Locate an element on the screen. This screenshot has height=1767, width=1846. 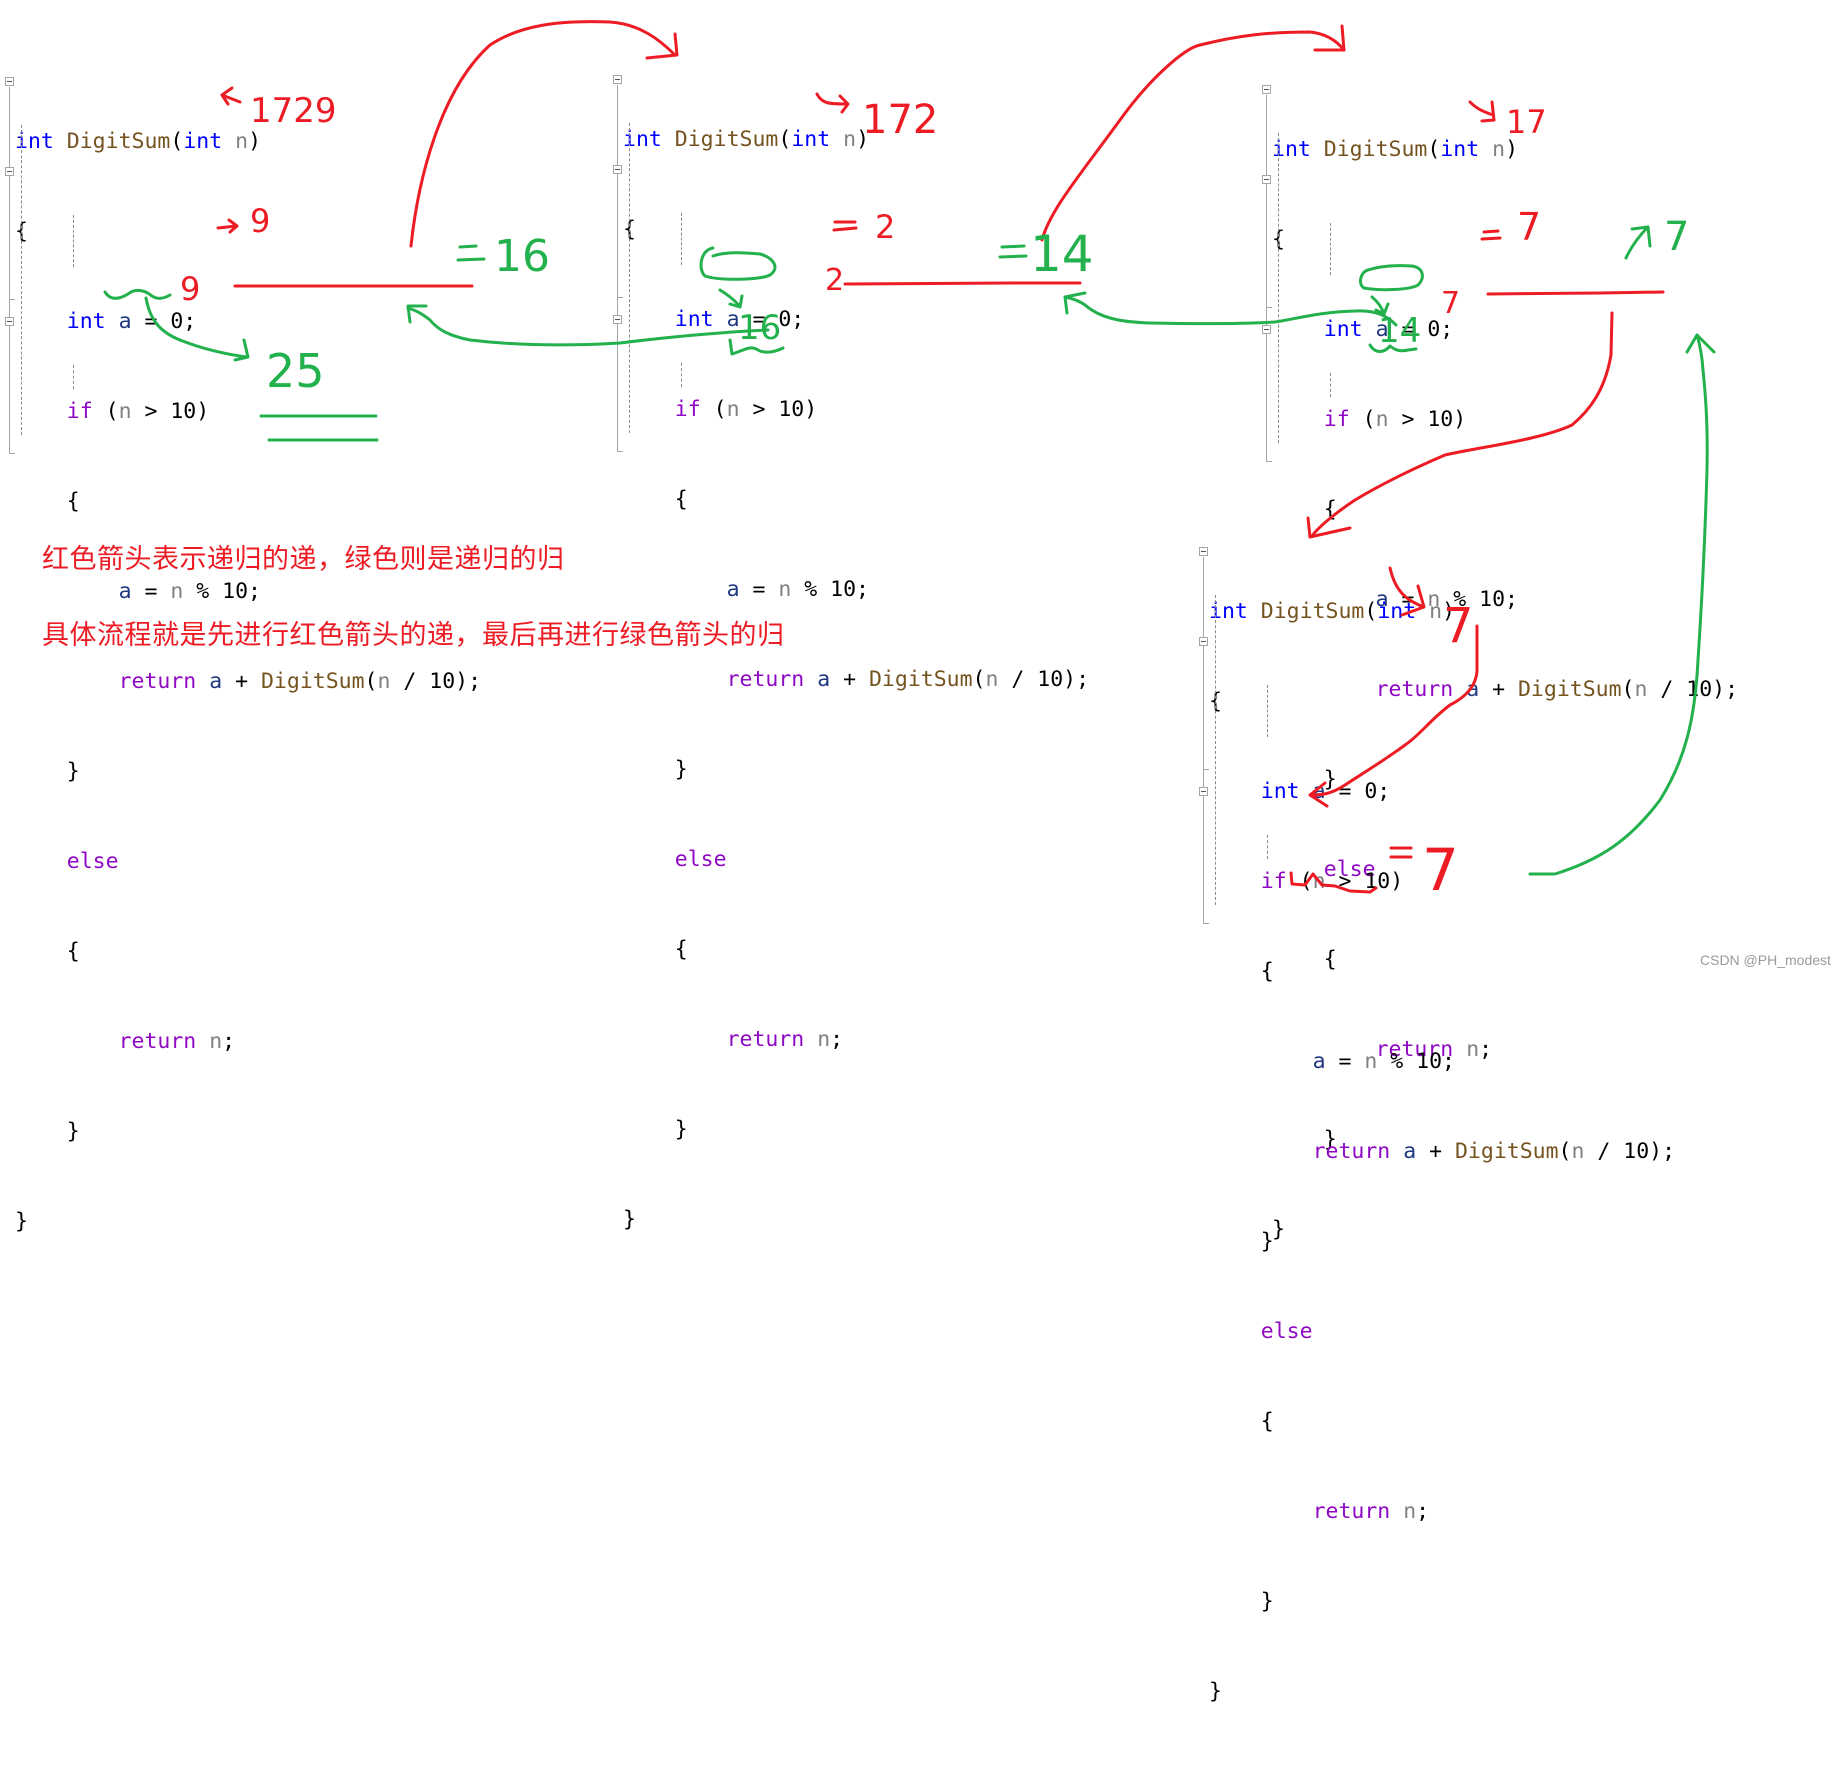
code-line-inner-open: { is located at coordinates (248, 502).